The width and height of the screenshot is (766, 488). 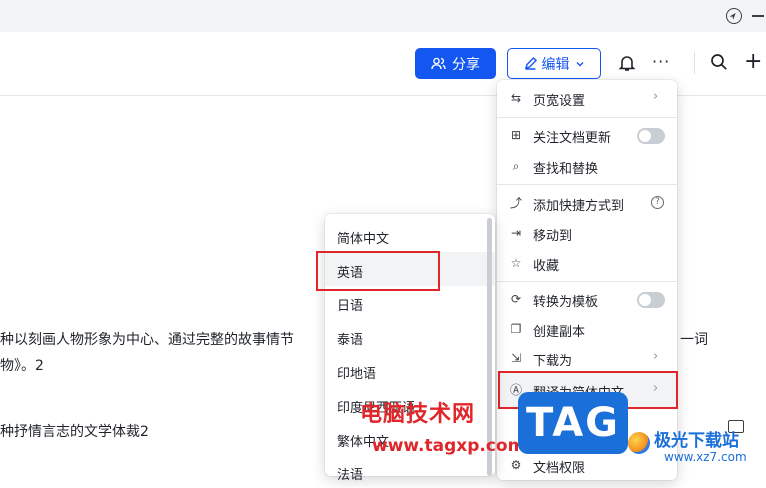 What do you see at coordinates (147, 340) in the screenshot?
I see `doc-text-line: 种以刻画人物形象为中心、通过完整的故事情节` at bounding box center [147, 340].